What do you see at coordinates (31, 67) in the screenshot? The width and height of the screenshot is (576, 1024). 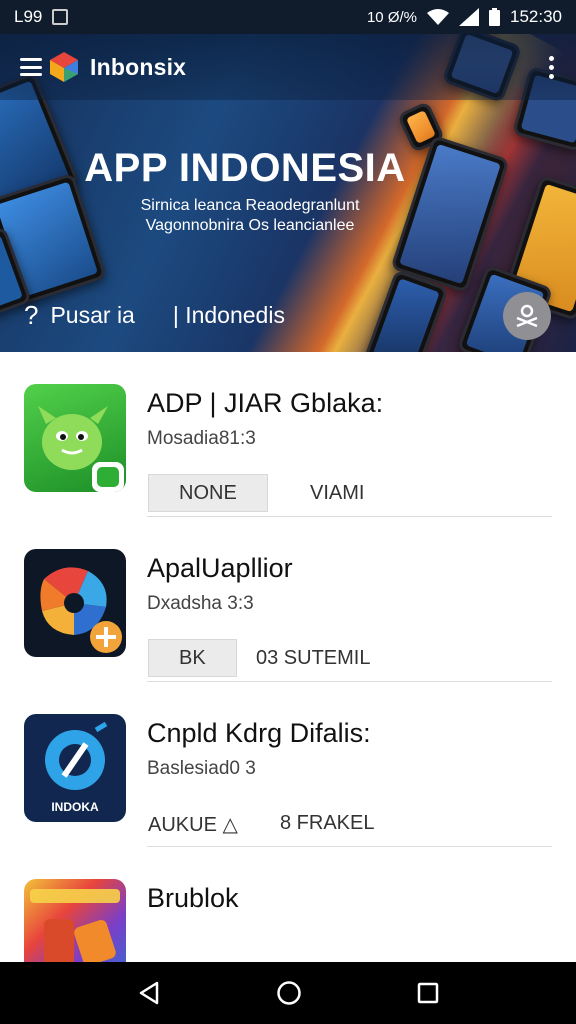 I see `menu-icon` at bounding box center [31, 67].